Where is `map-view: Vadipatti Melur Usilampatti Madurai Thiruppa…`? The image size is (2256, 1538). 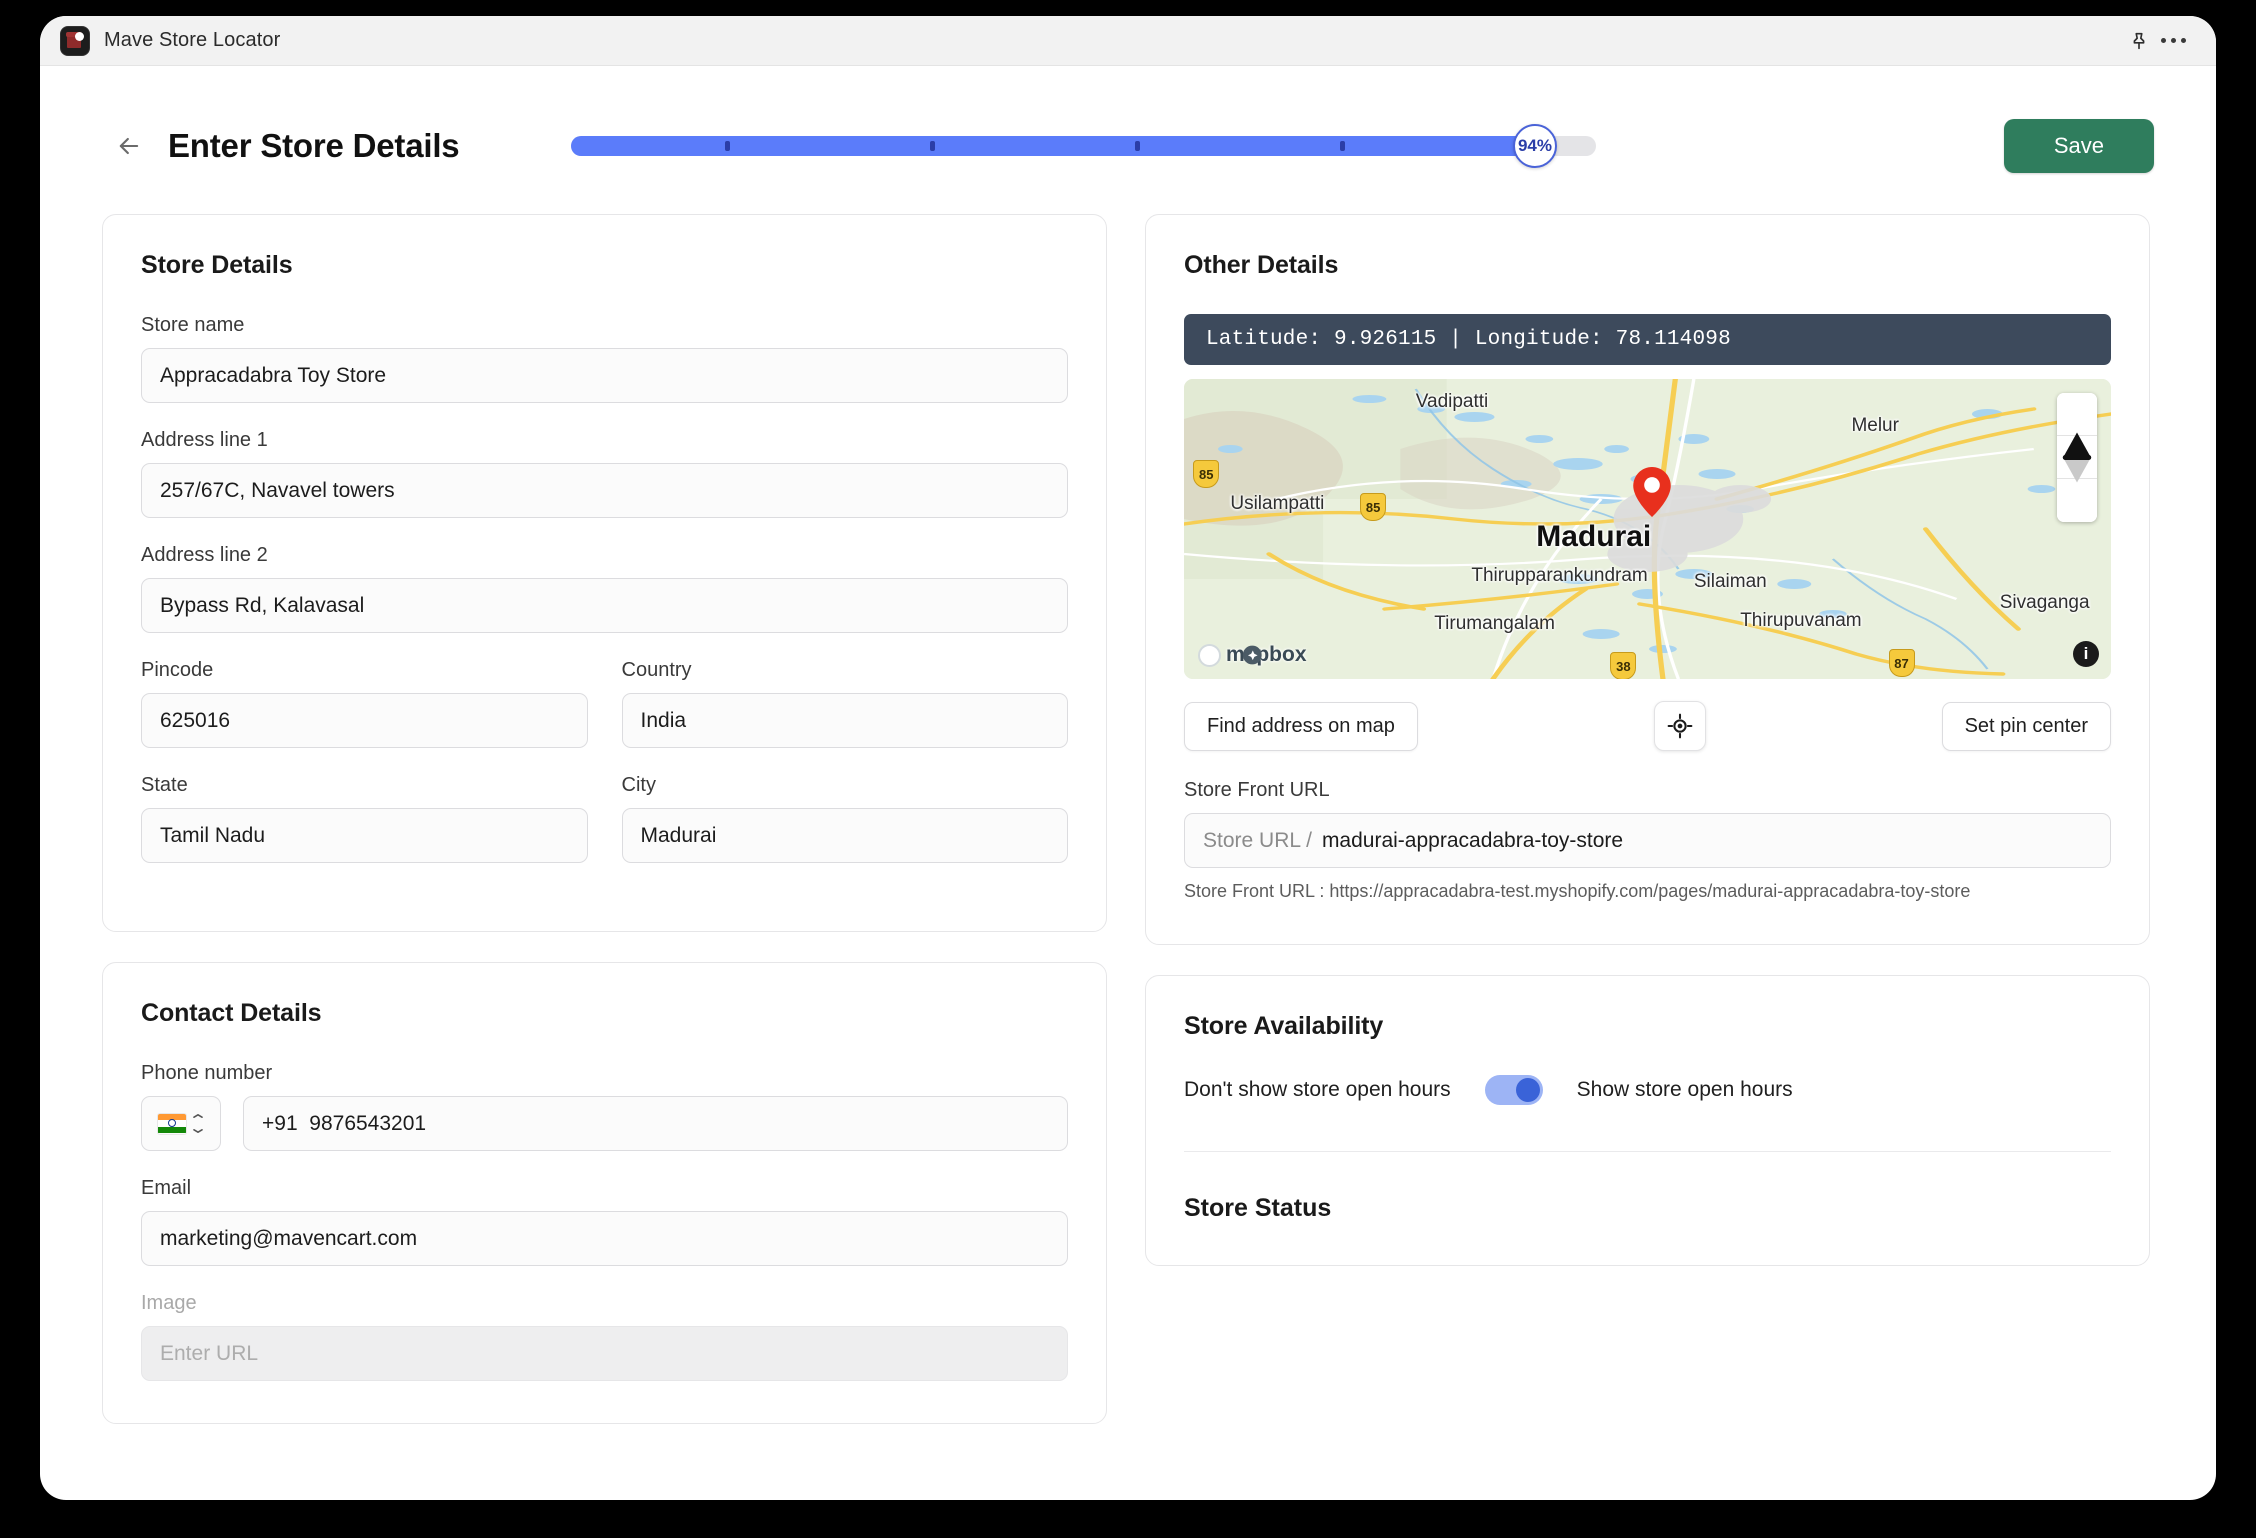
map-view: Vadipatti Melur Usilampatti Madurai Thiruppa… is located at coordinates (1647, 529).